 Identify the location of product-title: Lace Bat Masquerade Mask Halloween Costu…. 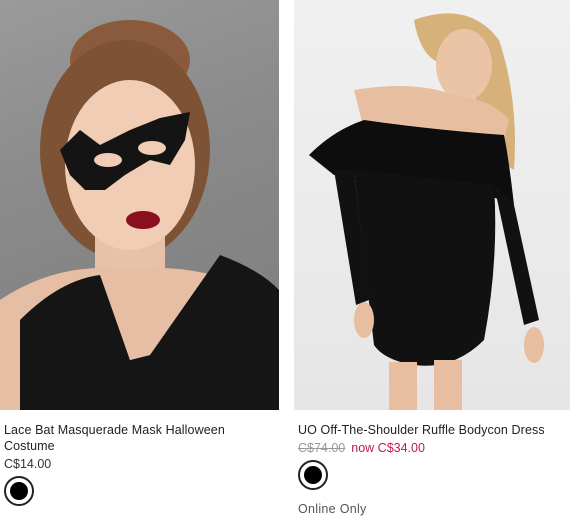
(139, 438).